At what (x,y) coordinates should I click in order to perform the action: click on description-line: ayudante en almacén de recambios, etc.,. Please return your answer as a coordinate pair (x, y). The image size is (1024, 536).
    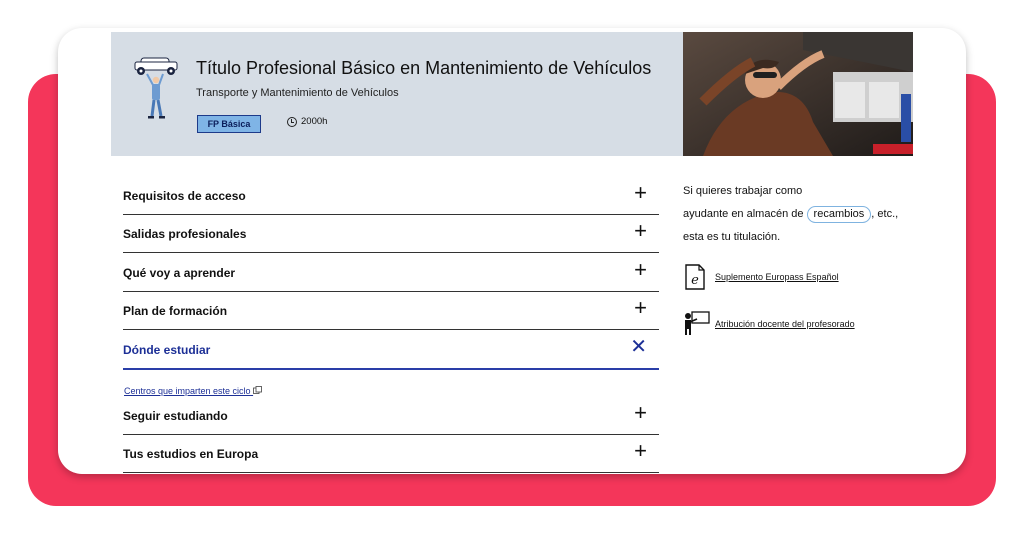
    Looking at the image, I should click on (813, 214).